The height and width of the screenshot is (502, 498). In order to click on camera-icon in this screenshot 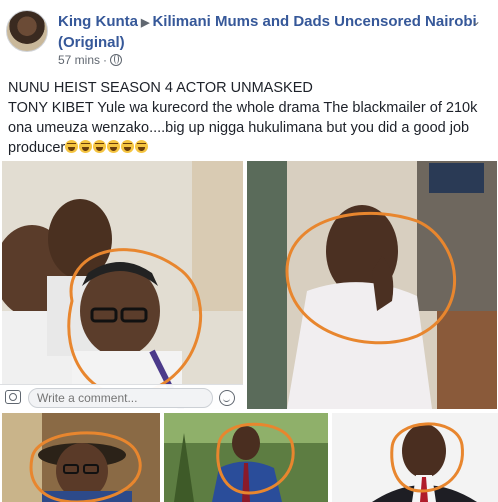, I will do `click(13, 397)`.